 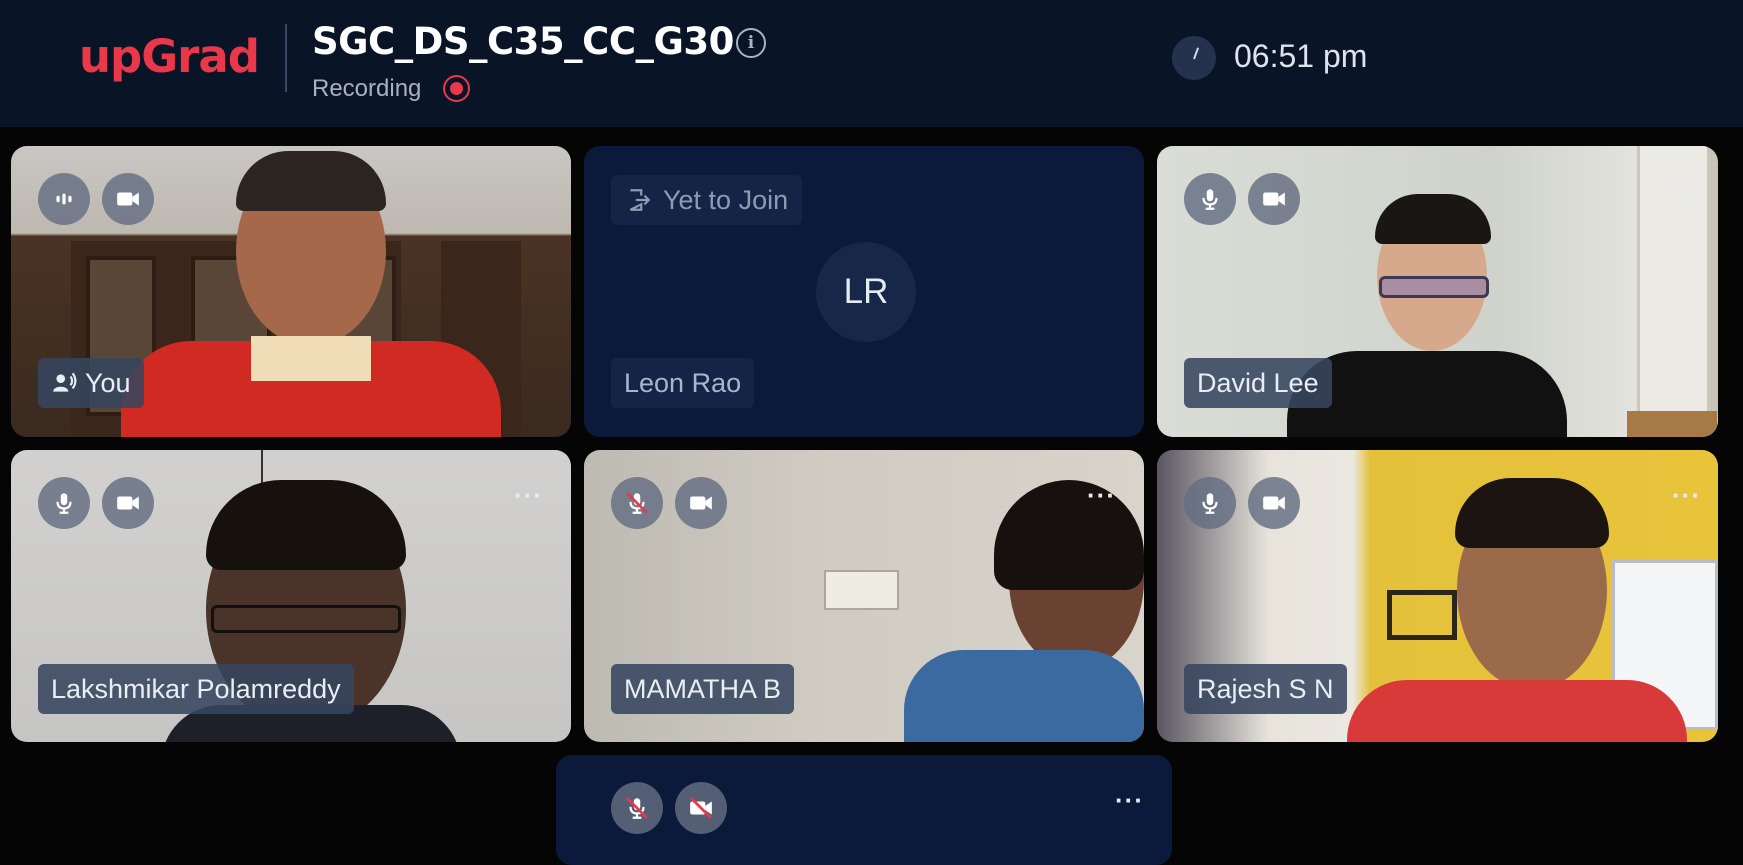 I want to click on participant-name-tag: You, so click(x=91, y=383).